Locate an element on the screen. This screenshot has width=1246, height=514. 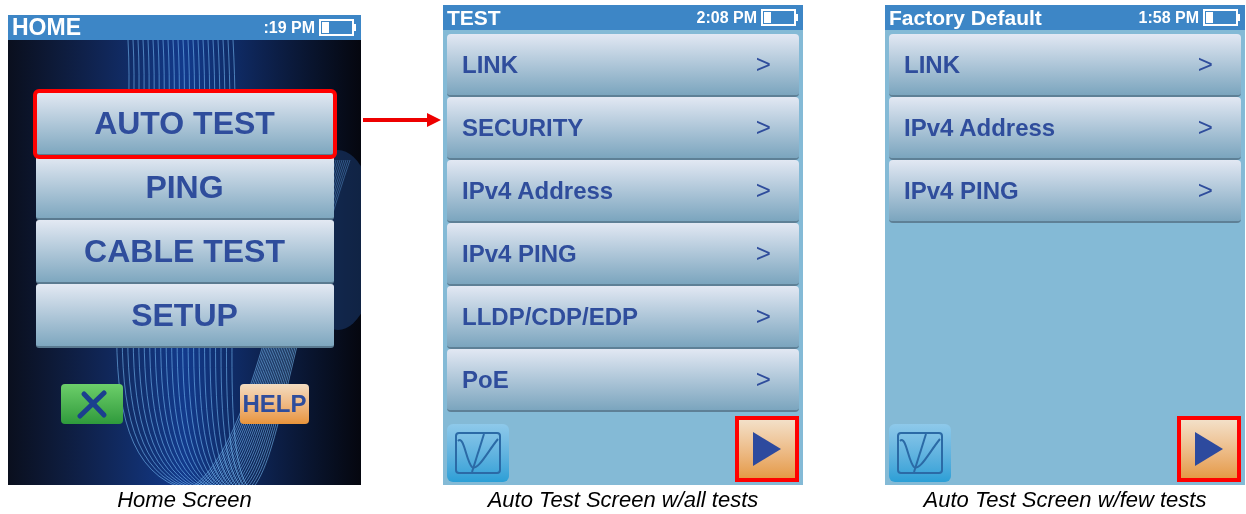
clock-time: 2:08 PM is located at coordinates (726, 17).